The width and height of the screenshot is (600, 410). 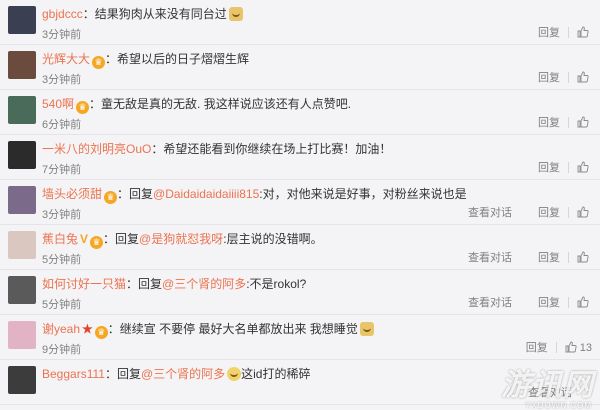 I want to click on comment-time: 6分钟前, so click(x=62, y=125).